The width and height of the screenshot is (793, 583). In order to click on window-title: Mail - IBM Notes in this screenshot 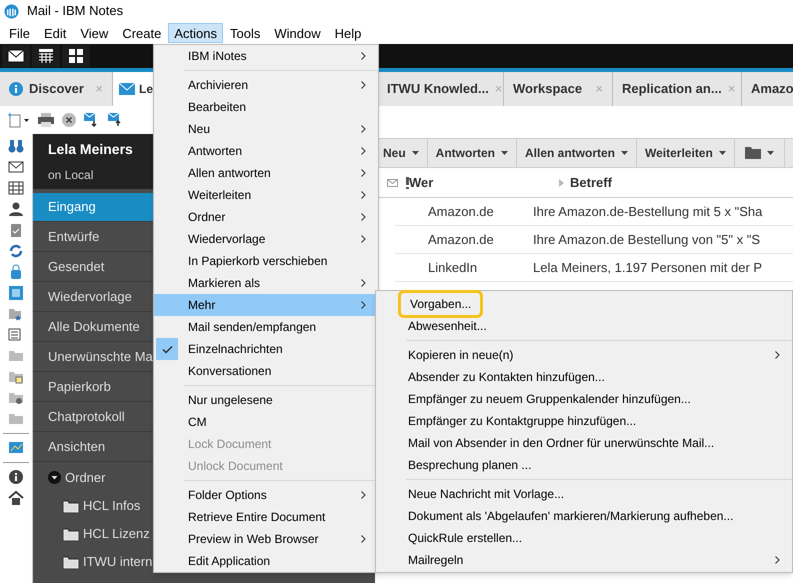, I will do `click(75, 11)`.